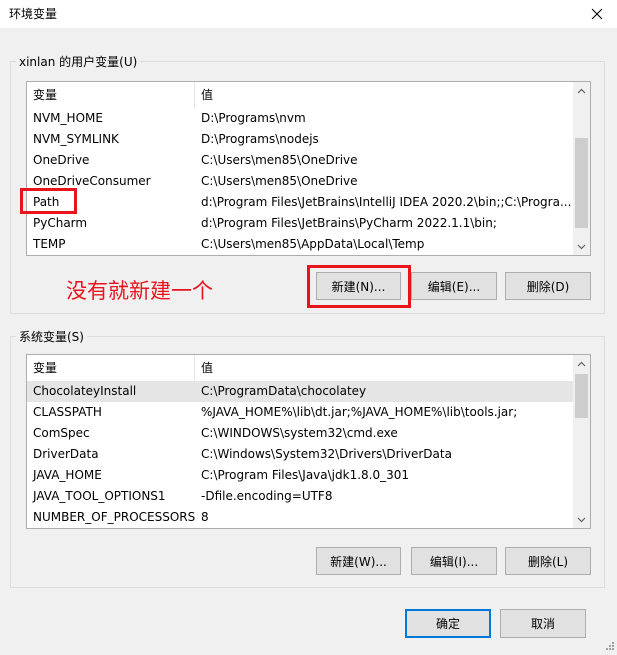  Describe the element at coordinates (205, 517) in the screenshot. I see `variable-value: 8` at that location.